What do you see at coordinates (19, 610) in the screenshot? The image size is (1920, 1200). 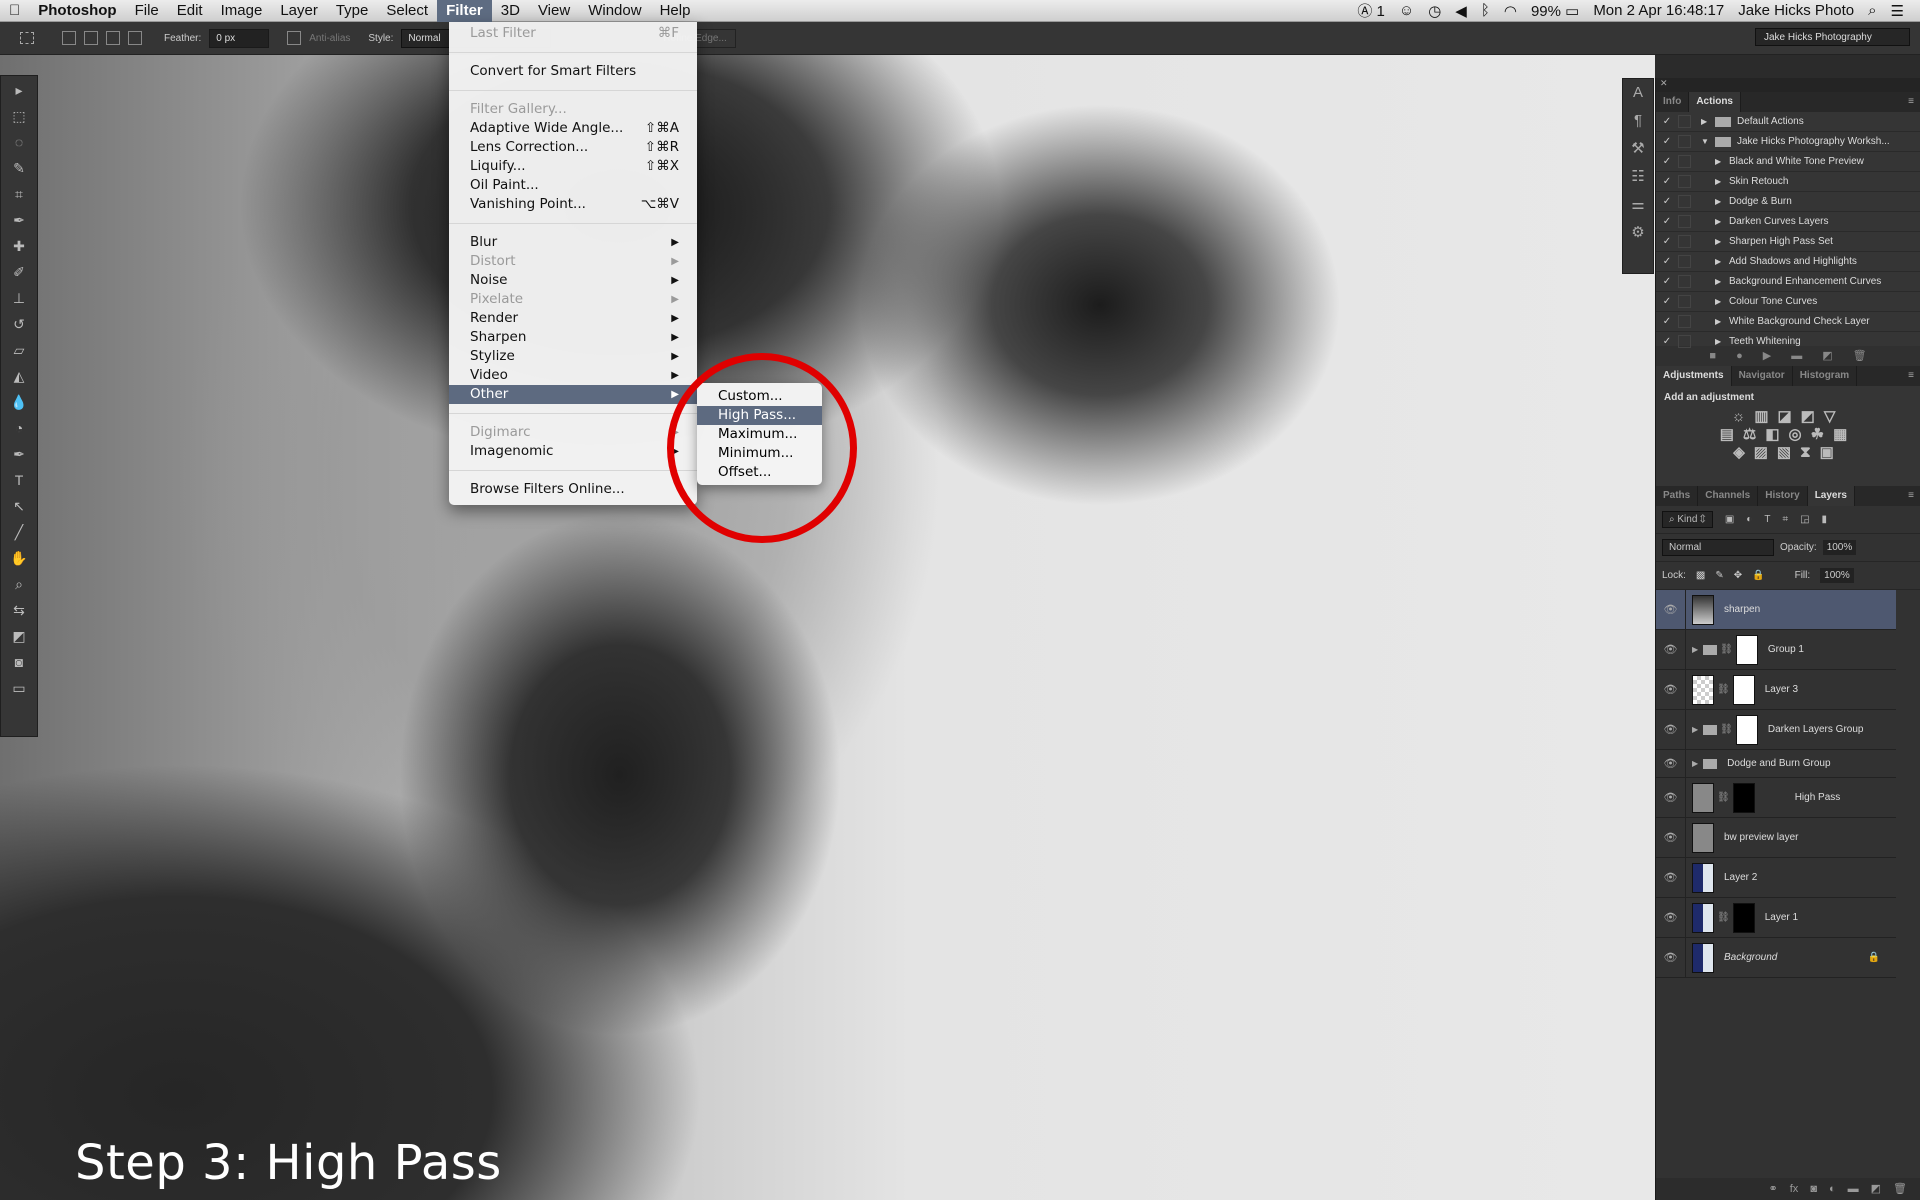 I see `swap-colors-tool-icon: ⇆` at bounding box center [19, 610].